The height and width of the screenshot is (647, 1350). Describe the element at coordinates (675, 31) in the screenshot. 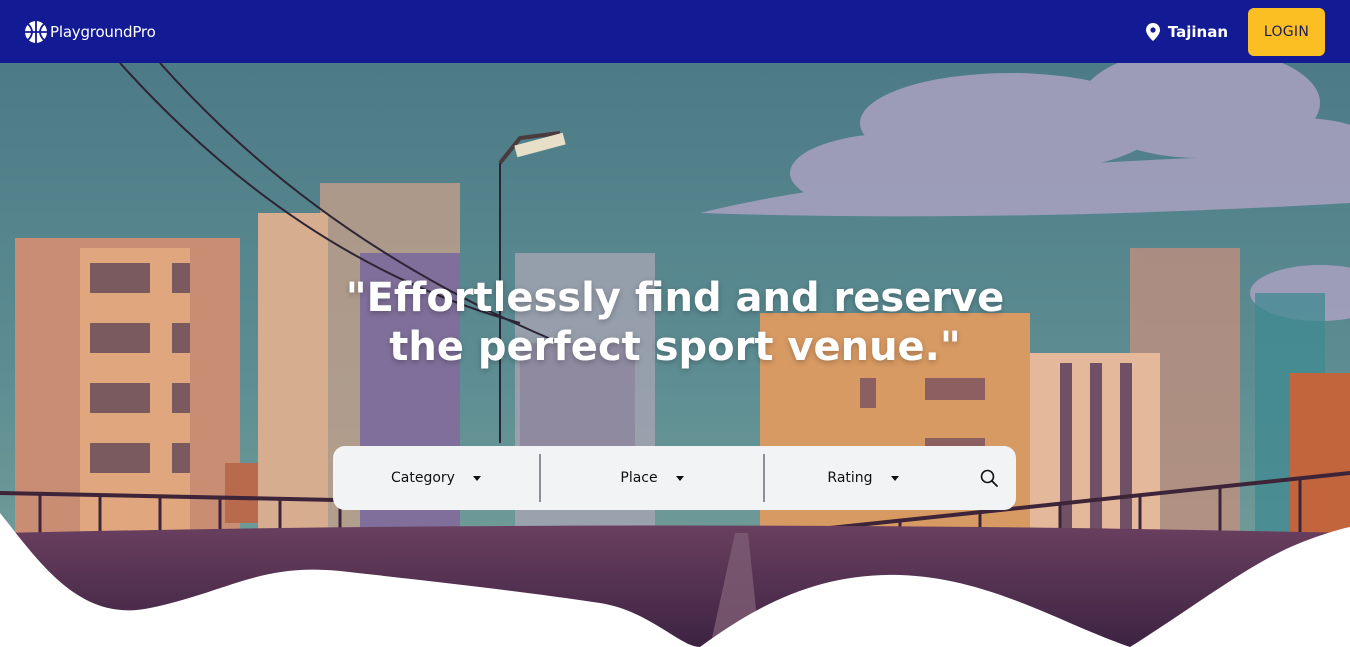

I see `top-navbar: PlaygroundPro Tajinan LOGIN` at that location.